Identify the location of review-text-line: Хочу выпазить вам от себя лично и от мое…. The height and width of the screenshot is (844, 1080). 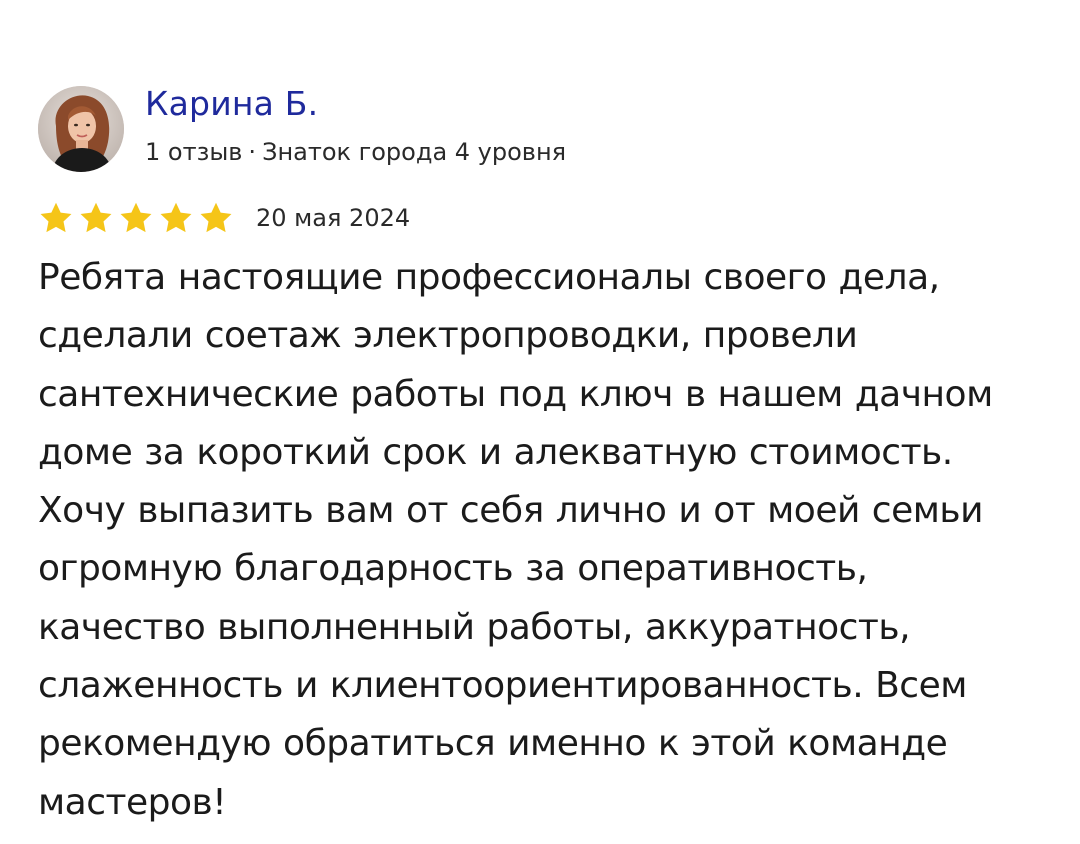
(511, 511).